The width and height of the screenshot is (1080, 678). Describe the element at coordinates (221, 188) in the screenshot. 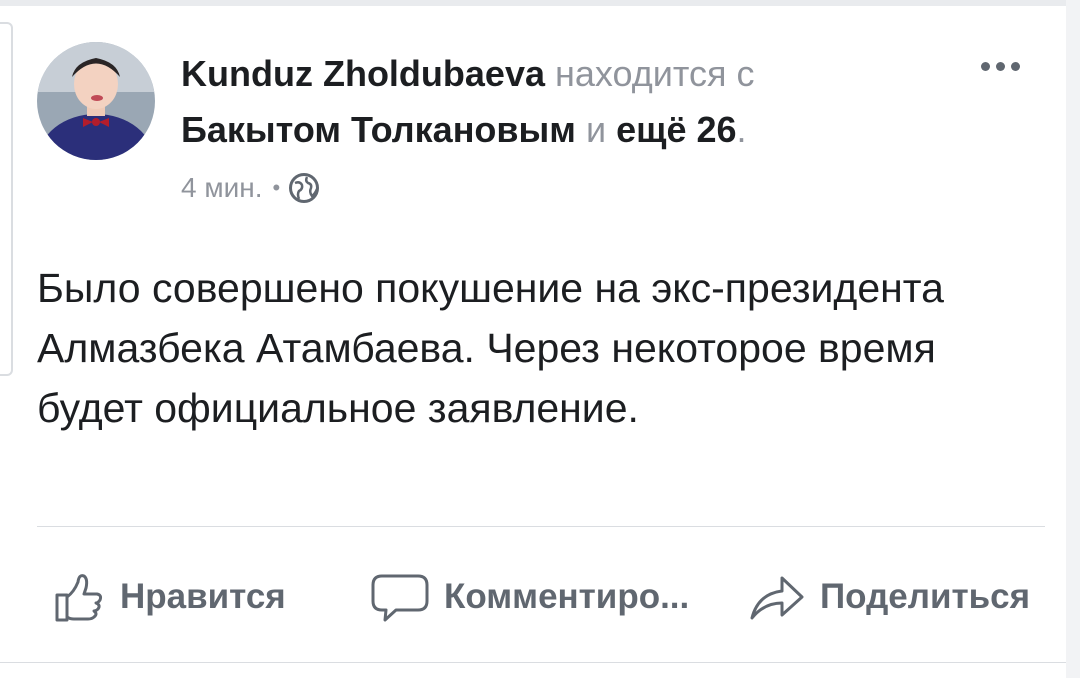

I see `timestamp: 4 мин.` at that location.